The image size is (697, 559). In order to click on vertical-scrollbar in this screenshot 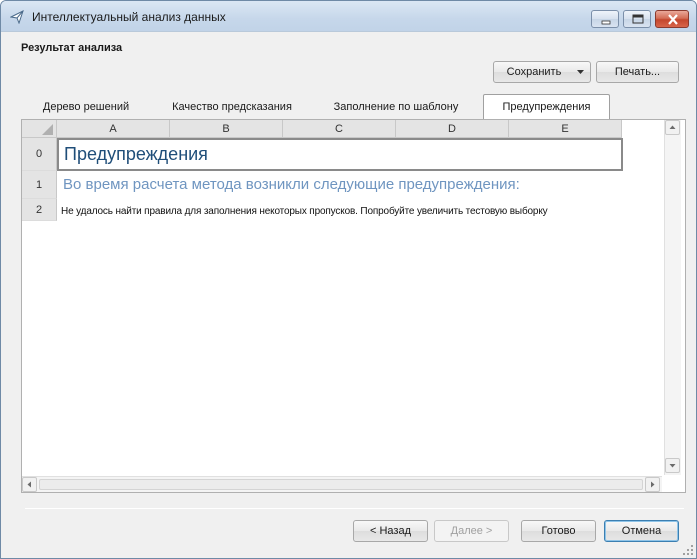, I will do `click(672, 297)`.